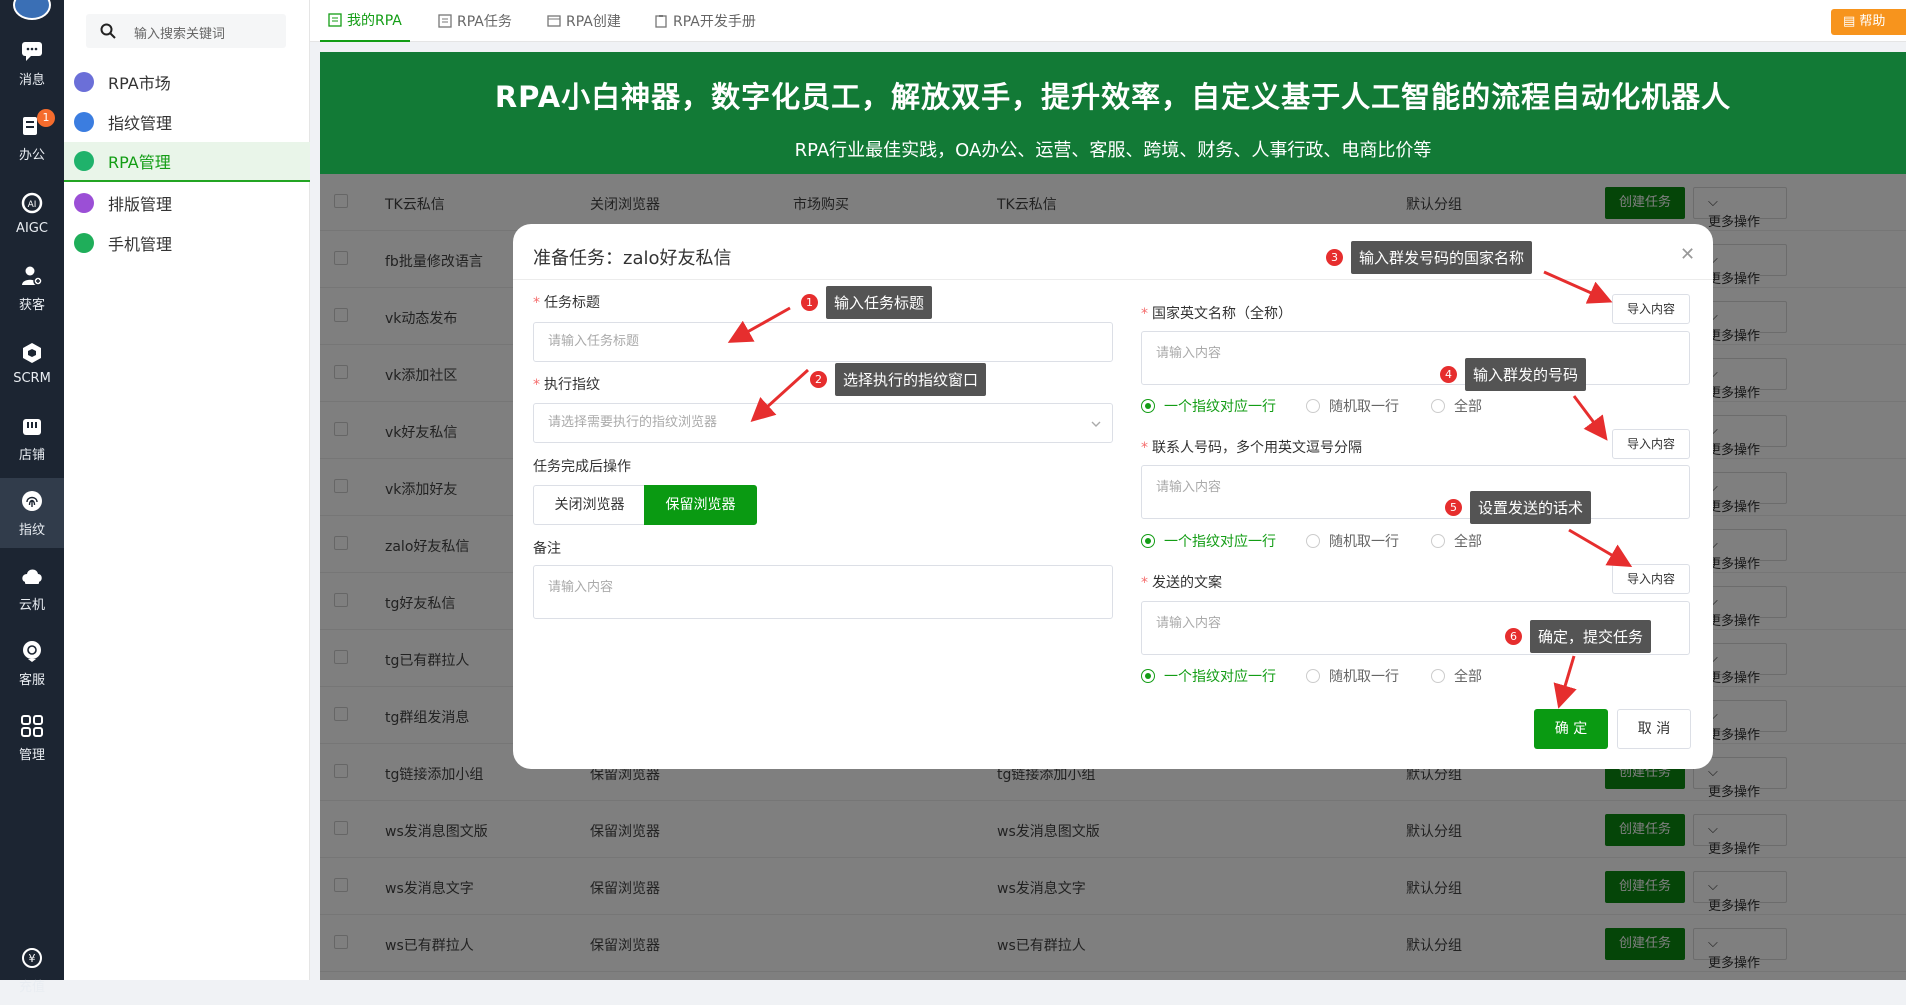 The width and height of the screenshot is (1906, 1005). Describe the element at coordinates (1216, 314) in the screenshot. I see `country-label: * 国家英文名称（全称）` at that location.